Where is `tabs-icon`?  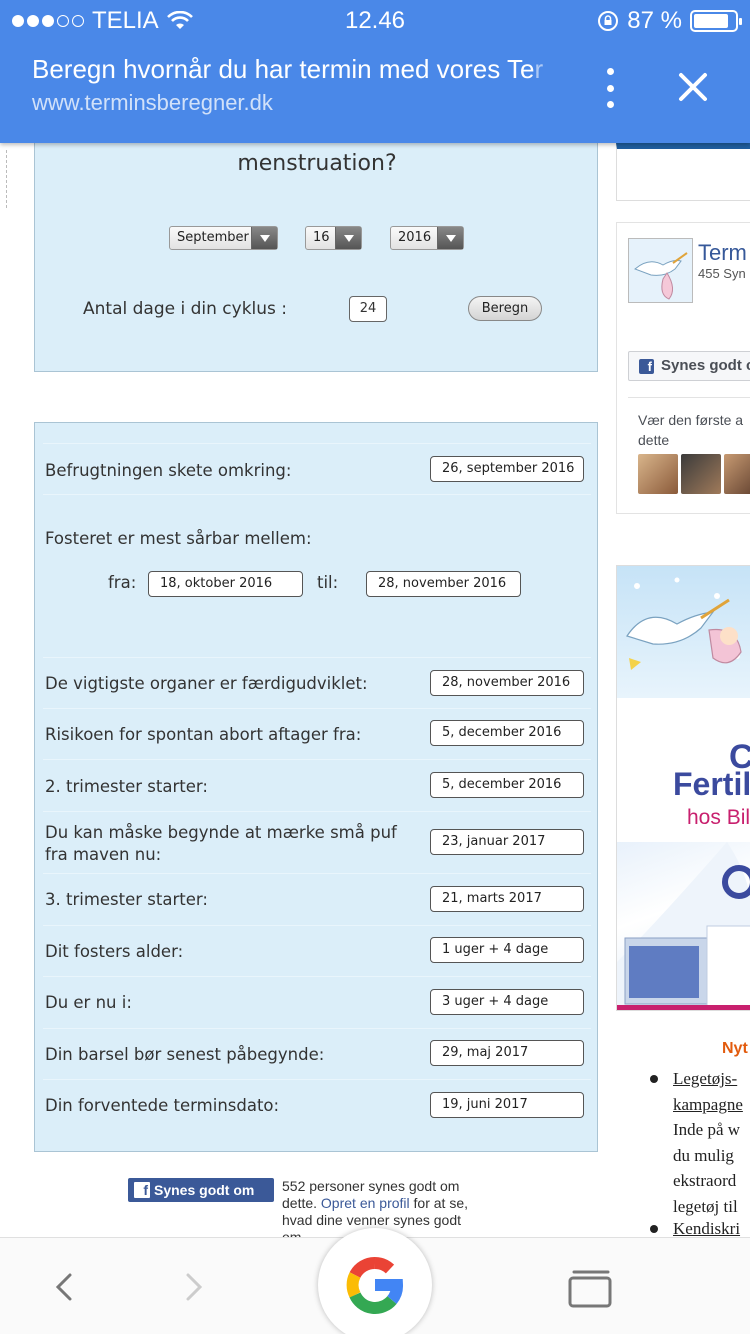
tabs-icon is located at coordinates (591, 1288).